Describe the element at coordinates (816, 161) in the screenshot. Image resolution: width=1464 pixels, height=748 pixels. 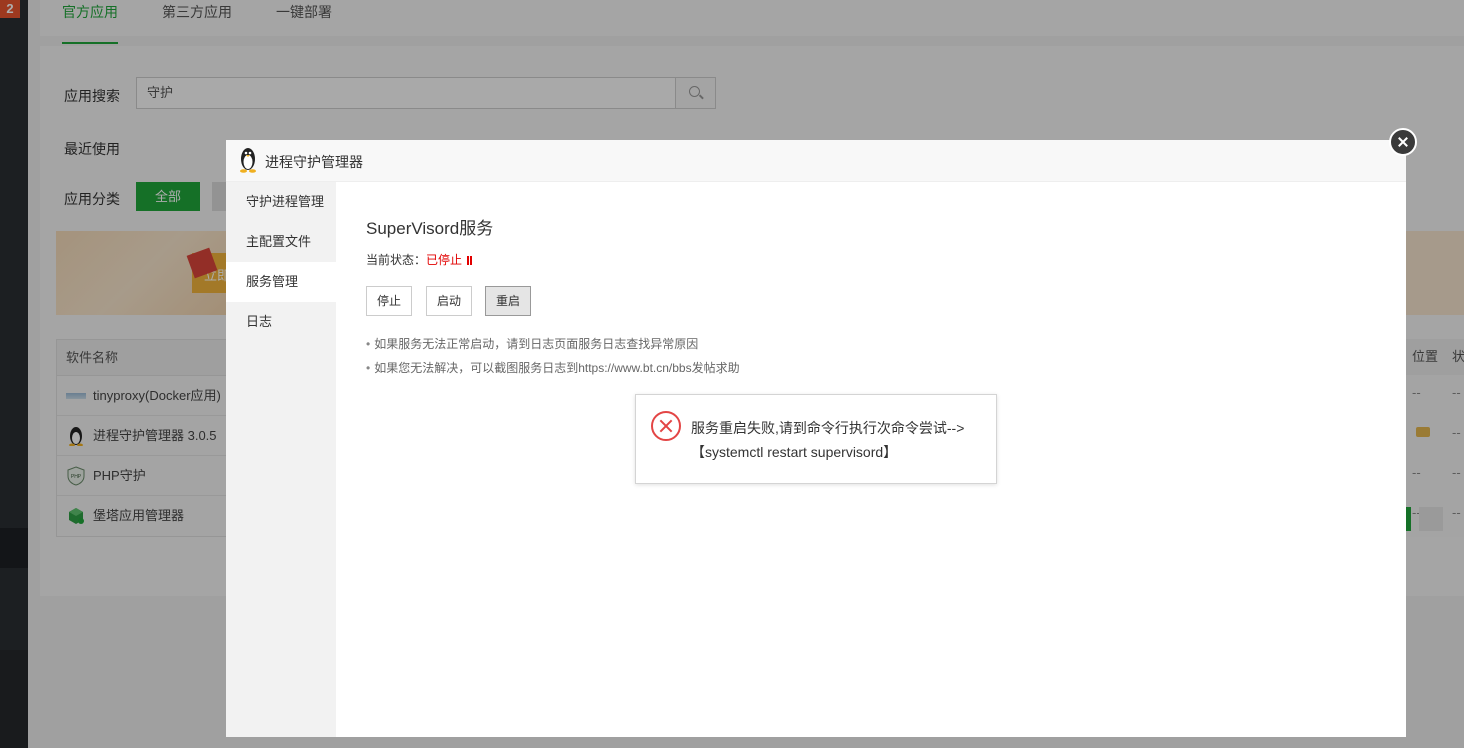
I see `modal-header: 进程守护管理器` at that location.